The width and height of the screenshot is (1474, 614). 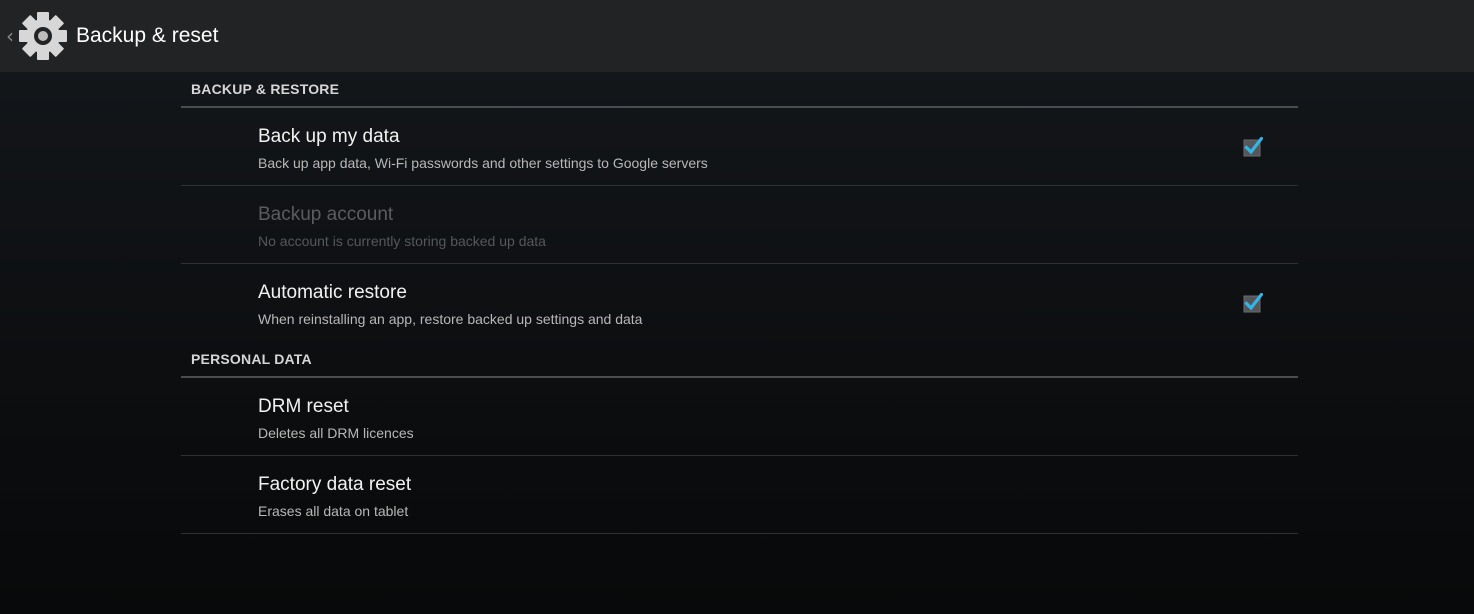 What do you see at coordinates (147, 35) in the screenshot?
I see `page-title: Backup & reset` at bounding box center [147, 35].